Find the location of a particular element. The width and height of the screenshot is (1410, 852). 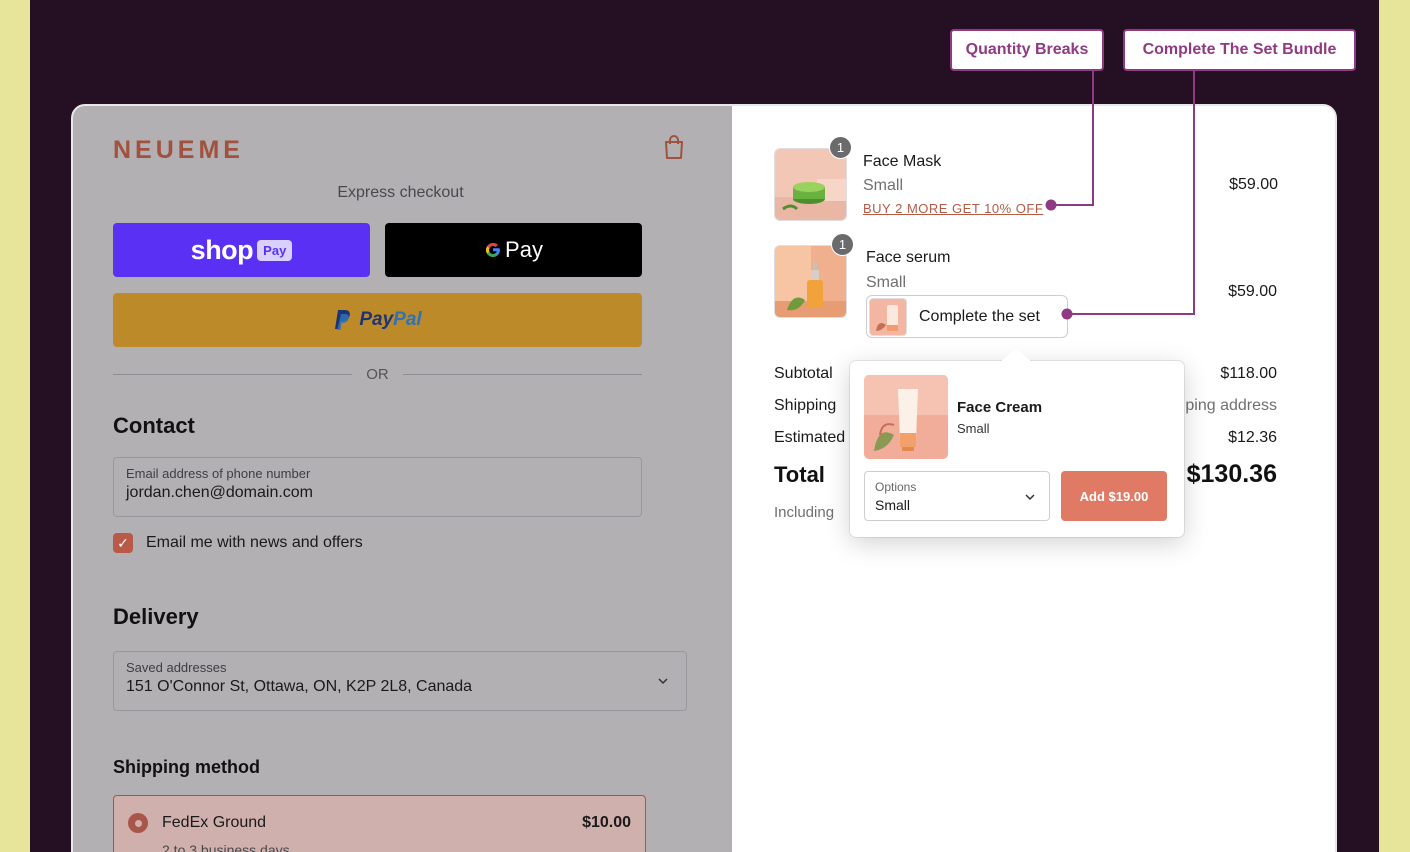

shop-pay-word: shop is located at coordinates (222, 249).